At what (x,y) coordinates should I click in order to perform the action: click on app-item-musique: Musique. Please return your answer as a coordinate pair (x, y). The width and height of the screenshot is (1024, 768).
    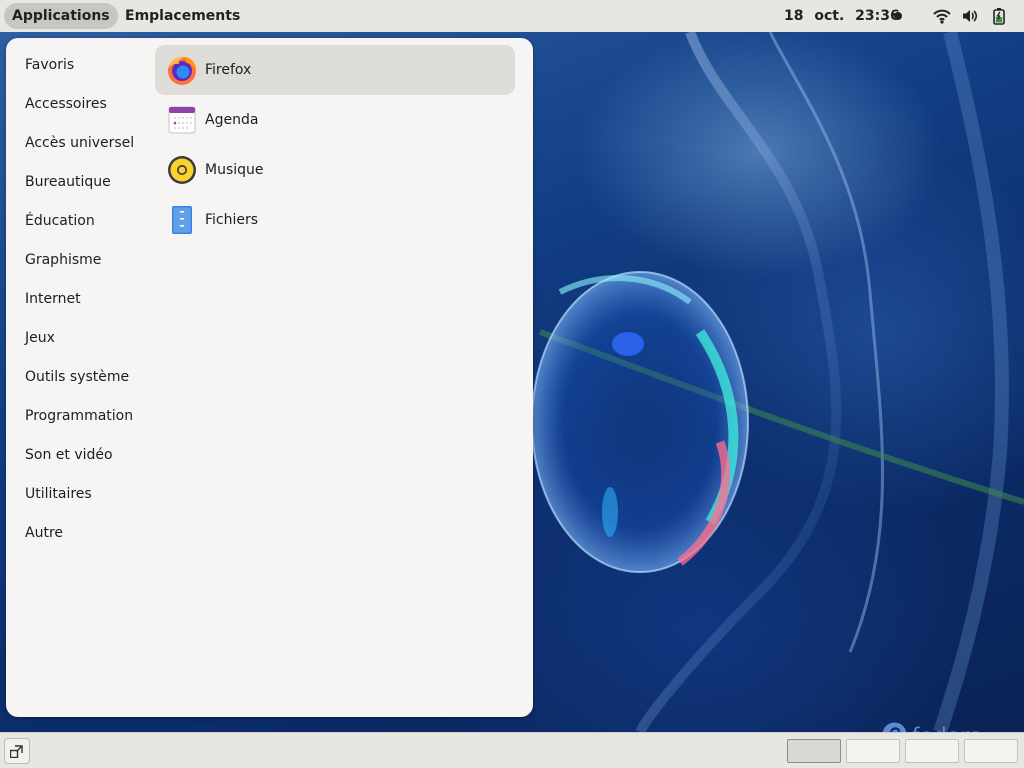
    Looking at the image, I should click on (335, 170).